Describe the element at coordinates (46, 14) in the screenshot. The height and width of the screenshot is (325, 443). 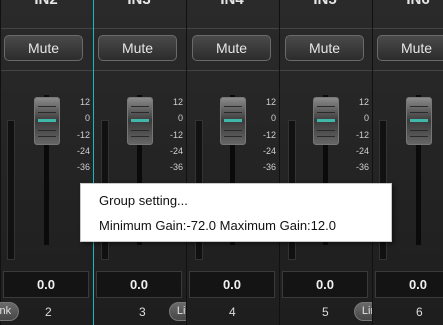
I see `channel-title: IN2` at that location.